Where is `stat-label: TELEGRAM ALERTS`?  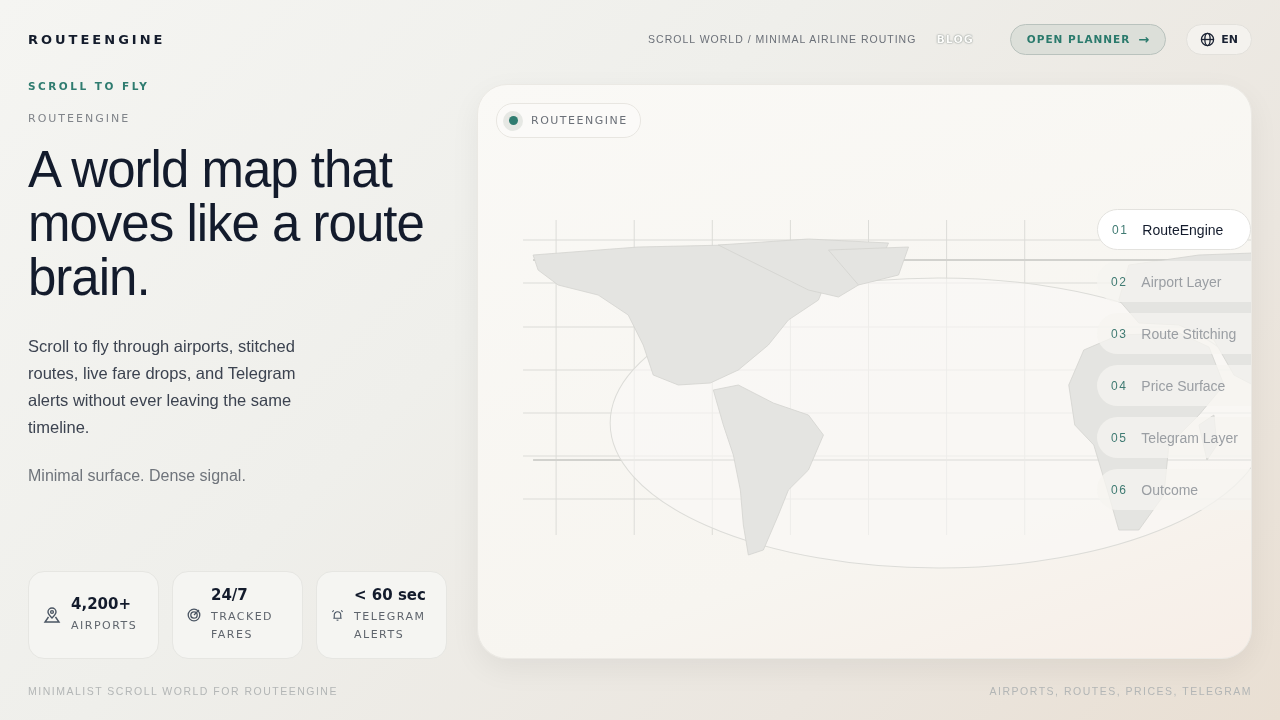
stat-label: TELEGRAM ALERTS is located at coordinates (390, 626).